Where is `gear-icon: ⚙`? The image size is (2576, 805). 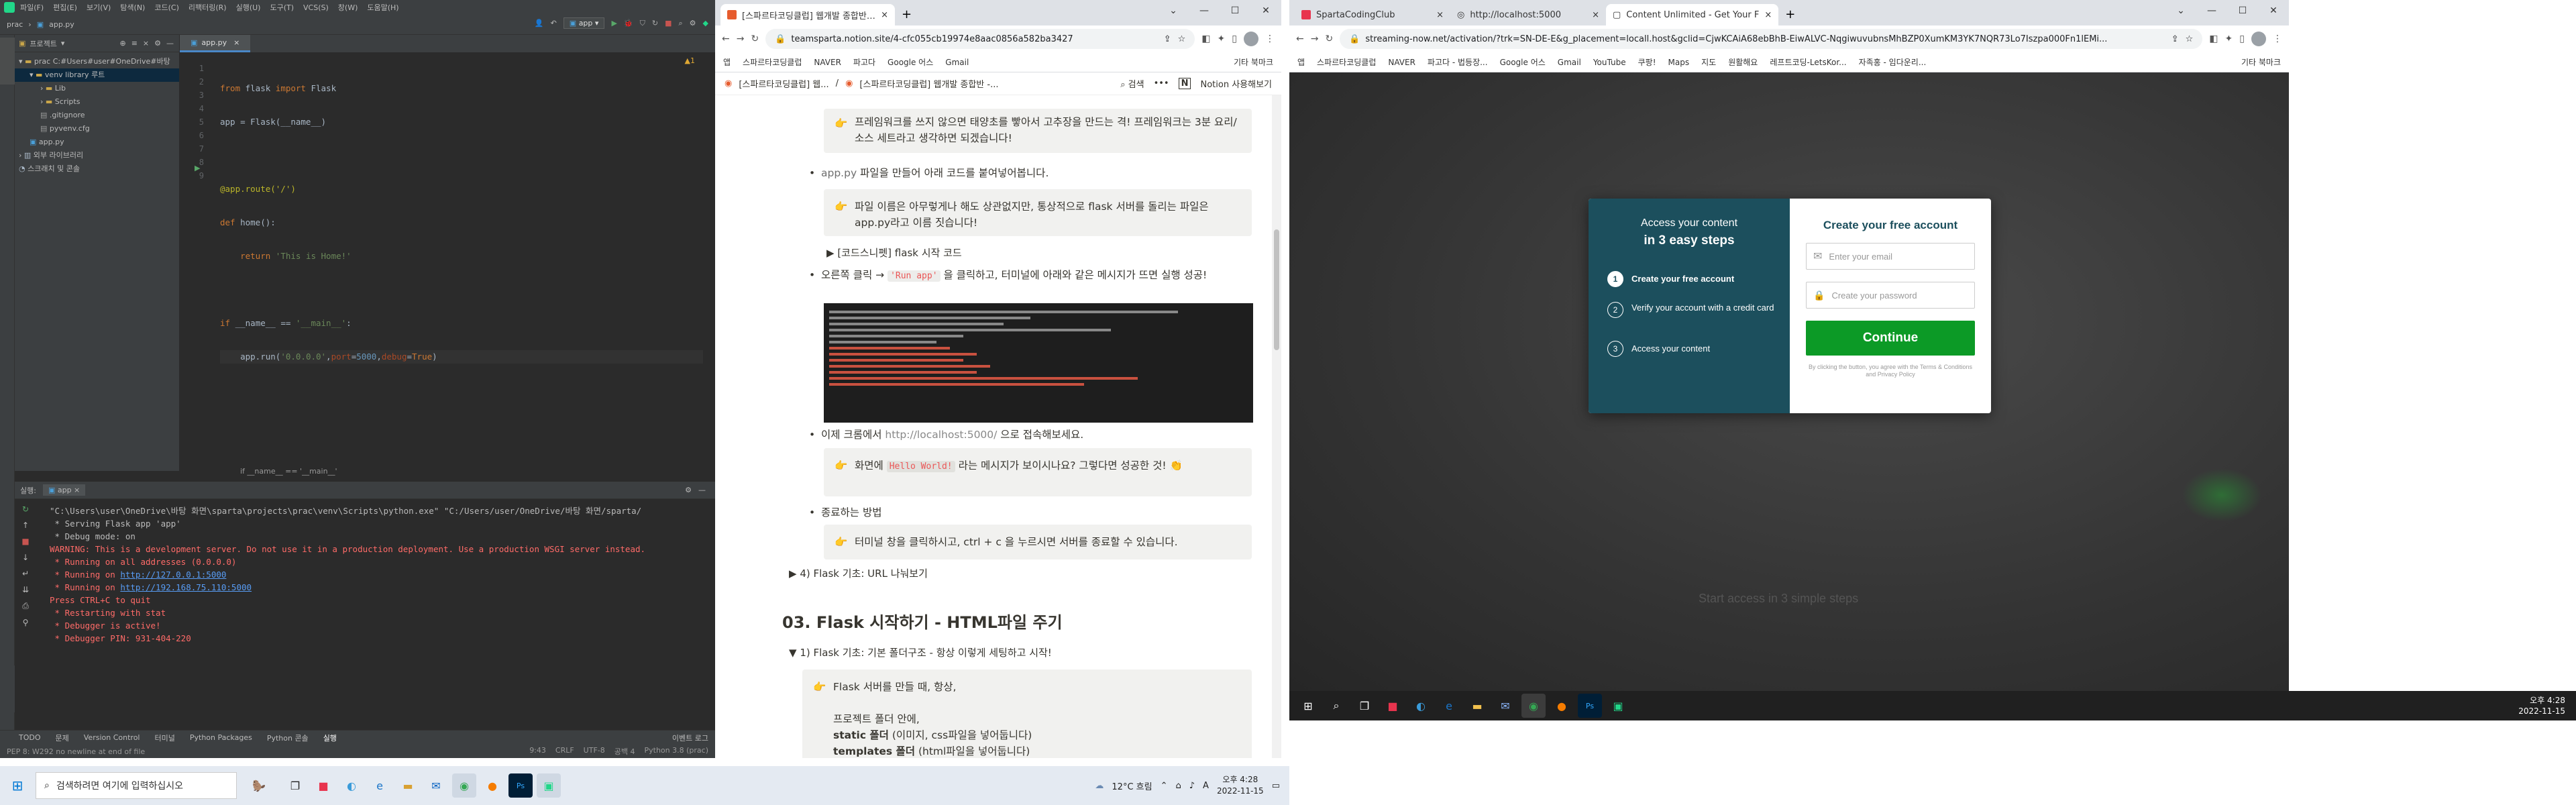 gear-icon: ⚙ is located at coordinates (157, 43).